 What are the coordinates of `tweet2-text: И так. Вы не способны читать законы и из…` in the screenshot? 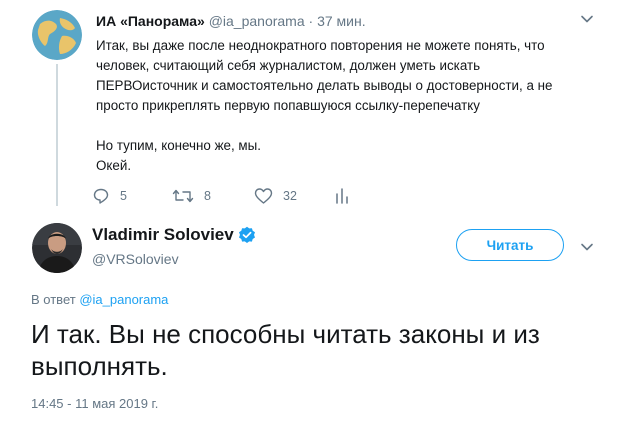 It's located at (285, 350).